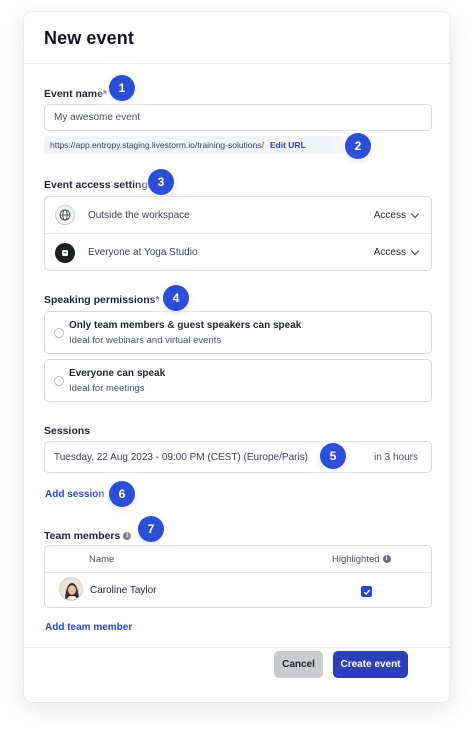 The width and height of the screenshot is (474, 739). What do you see at coordinates (122, 494) in the screenshot?
I see `callout-badge-6: 6` at bounding box center [122, 494].